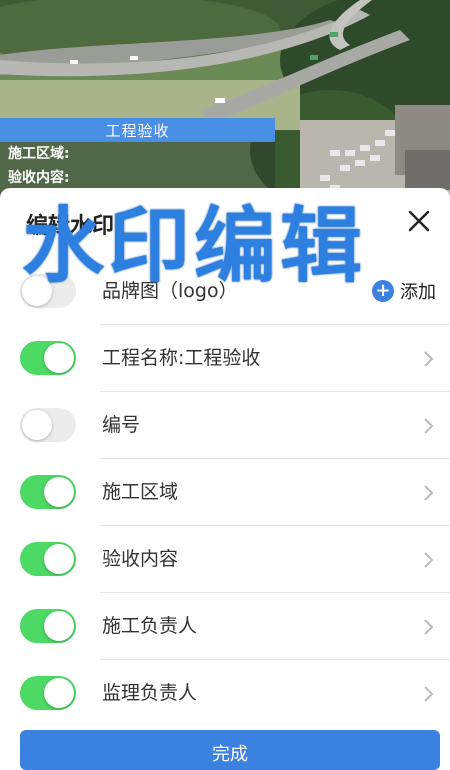 The height and width of the screenshot is (770, 450). What do you see at coordinates (39, 154) in the screenshot?
I see `watermark-area-label: 施工区域:` at bounding box center [39, 154].